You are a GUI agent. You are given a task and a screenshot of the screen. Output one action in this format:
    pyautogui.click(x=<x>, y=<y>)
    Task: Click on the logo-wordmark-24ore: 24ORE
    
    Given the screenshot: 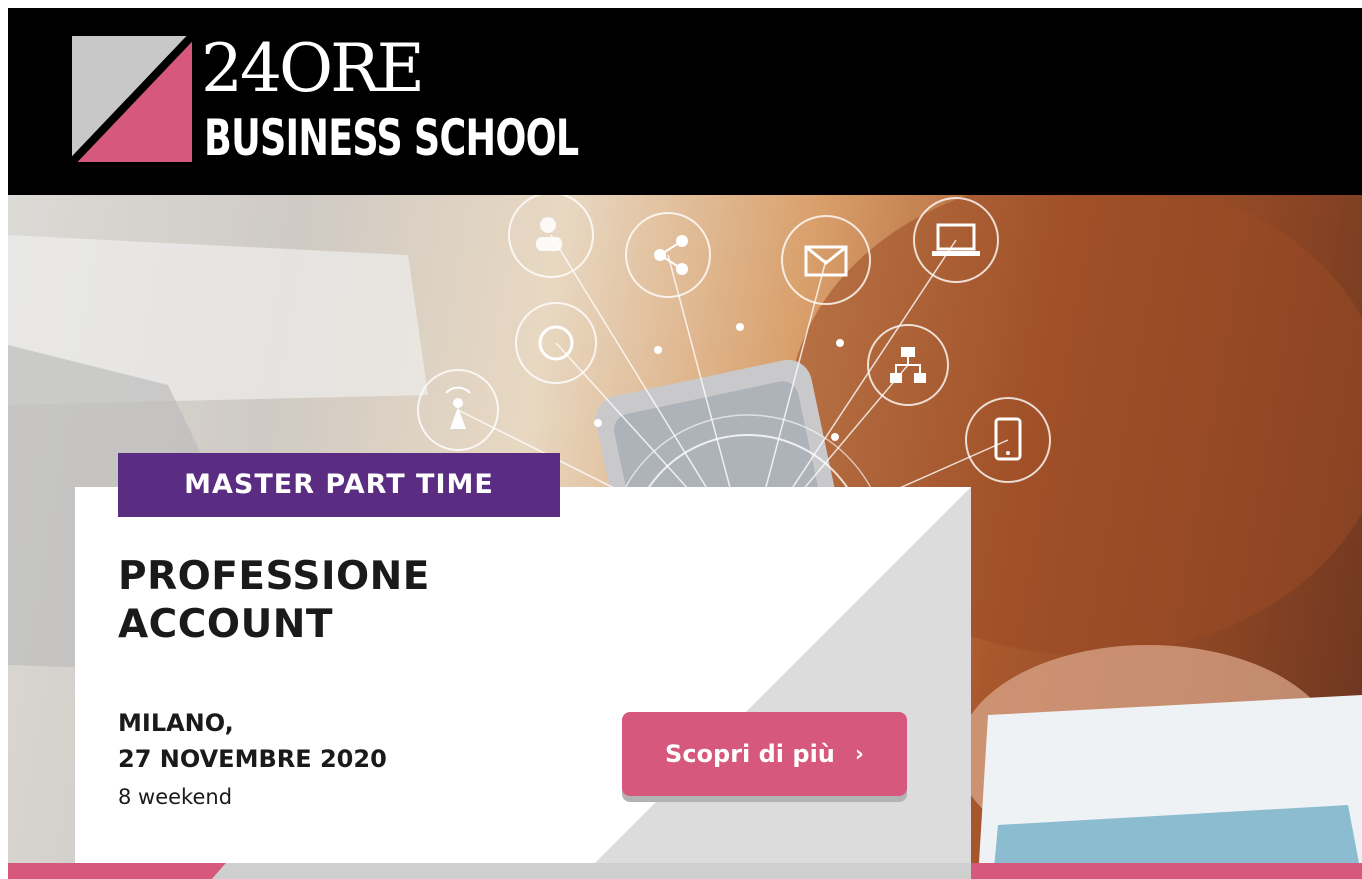 What is the action you would take?
    pyautogui.click(x=313, y=68)
    